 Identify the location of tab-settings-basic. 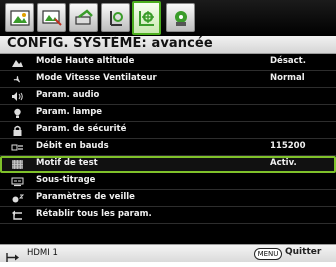
(83, 17).